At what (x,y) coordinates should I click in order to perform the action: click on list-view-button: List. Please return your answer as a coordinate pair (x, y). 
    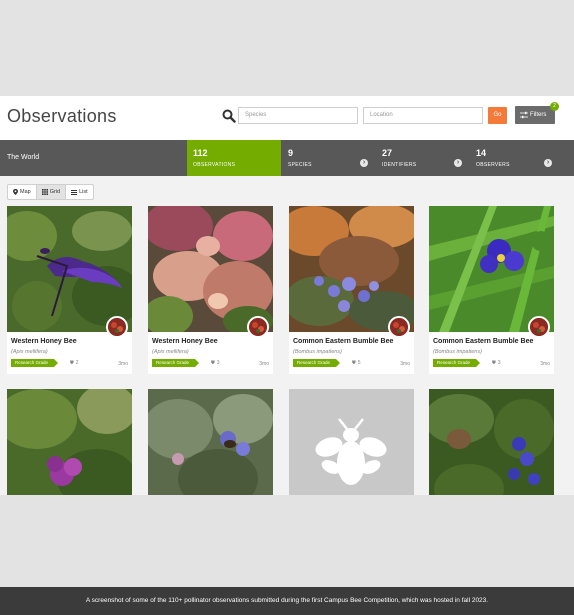
    Looking at the image, I should click on (79, 192).